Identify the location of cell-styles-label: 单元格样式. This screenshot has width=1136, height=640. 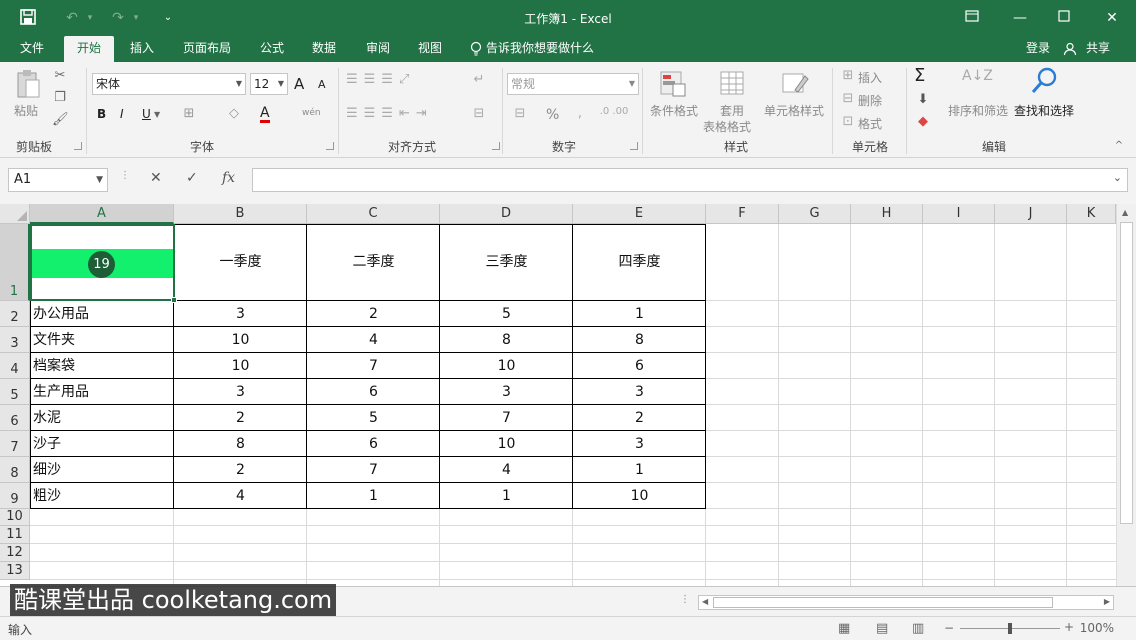
(794, 110).